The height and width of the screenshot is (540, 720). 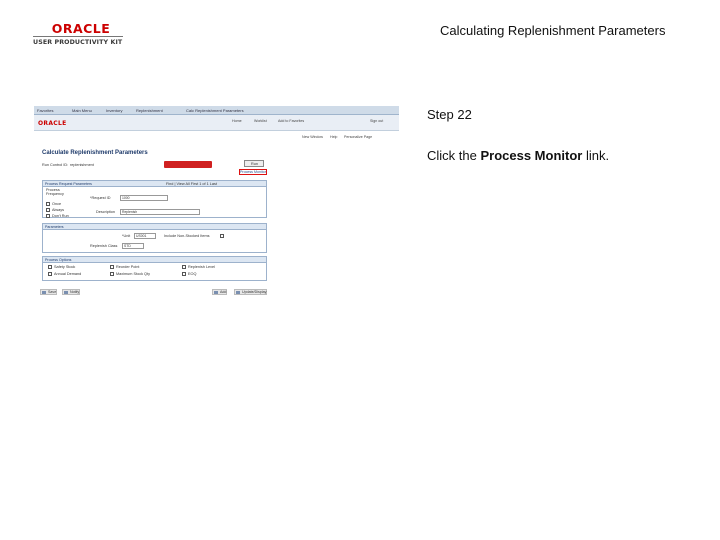 What do you see at coordinates (45, 110) in the screenshot?
I see `breadcrumb-favorites: Favorites` at bounding box center [45, 110].